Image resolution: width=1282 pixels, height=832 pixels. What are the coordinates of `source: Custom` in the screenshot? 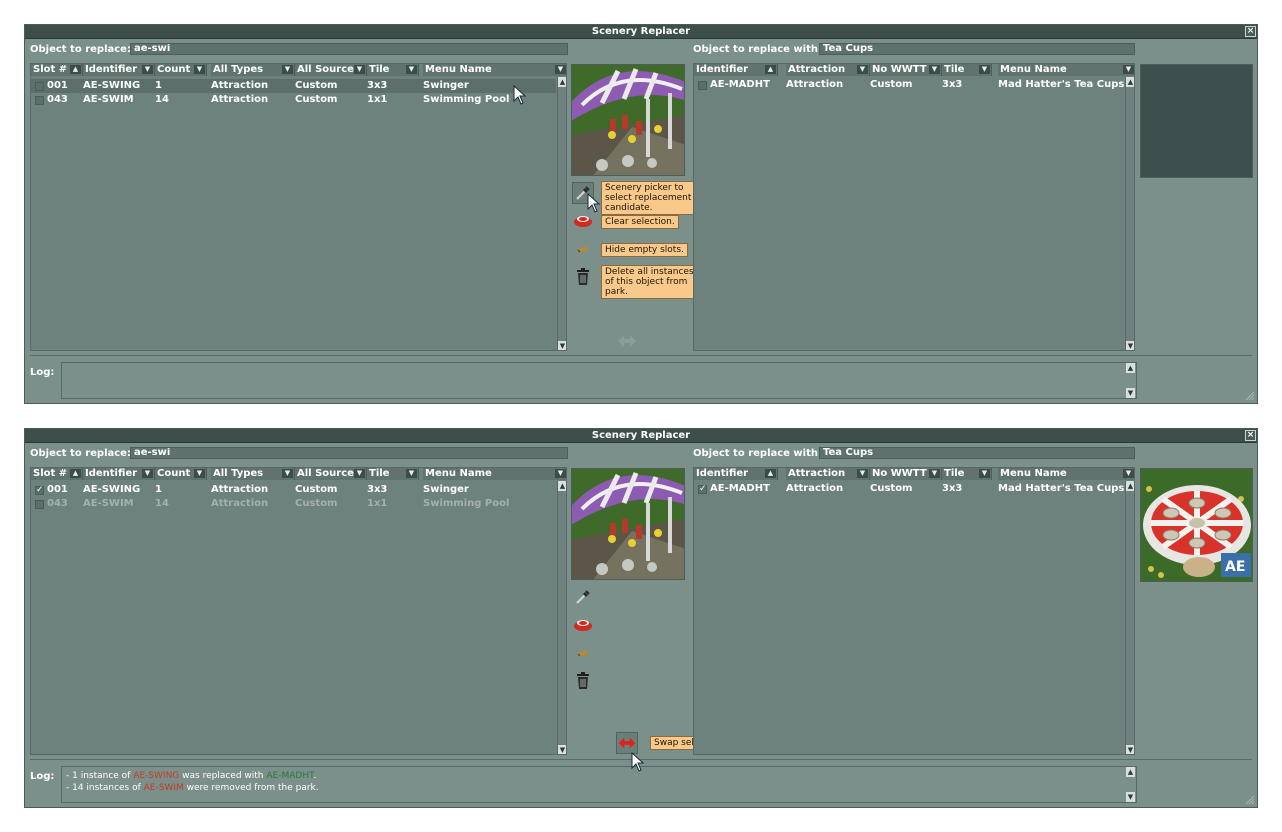 It's located at (316, 85).